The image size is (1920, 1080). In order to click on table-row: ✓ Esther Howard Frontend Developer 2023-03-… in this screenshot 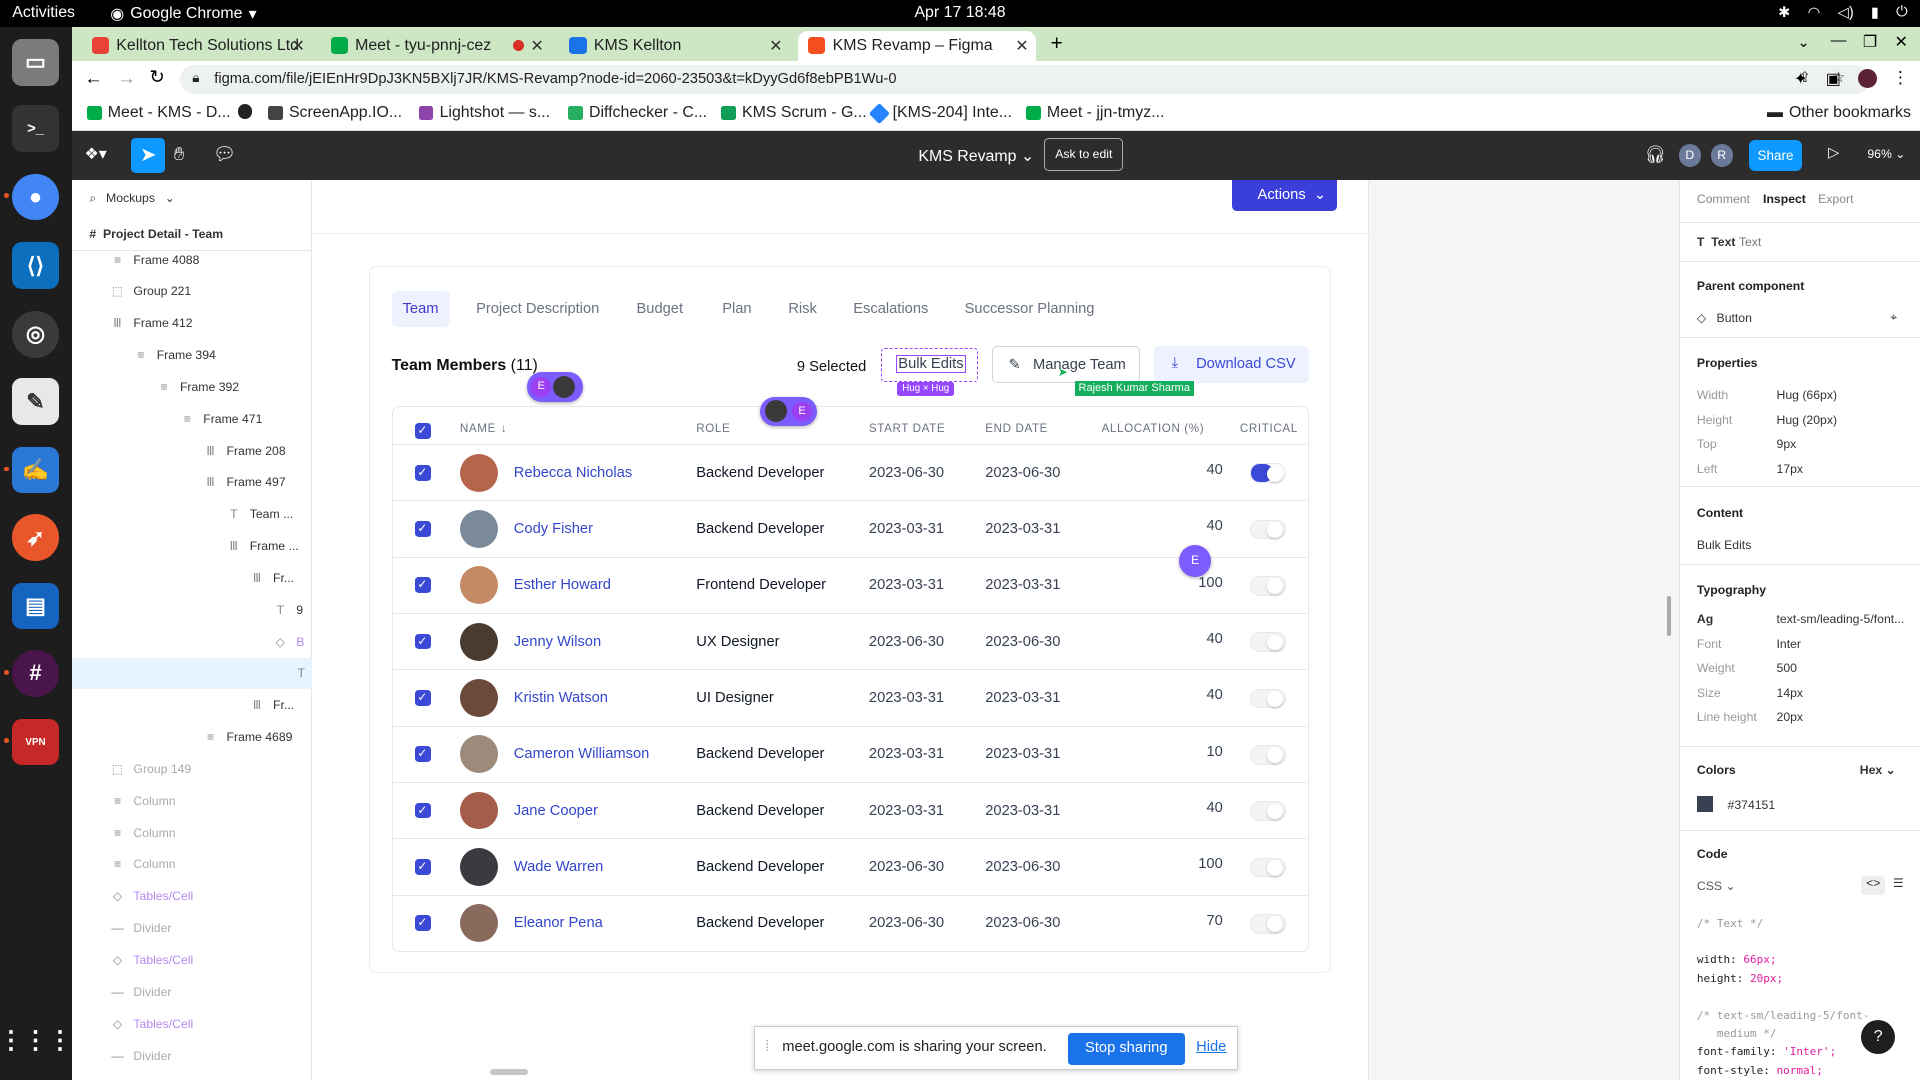, I will do `click(850, 584)`.